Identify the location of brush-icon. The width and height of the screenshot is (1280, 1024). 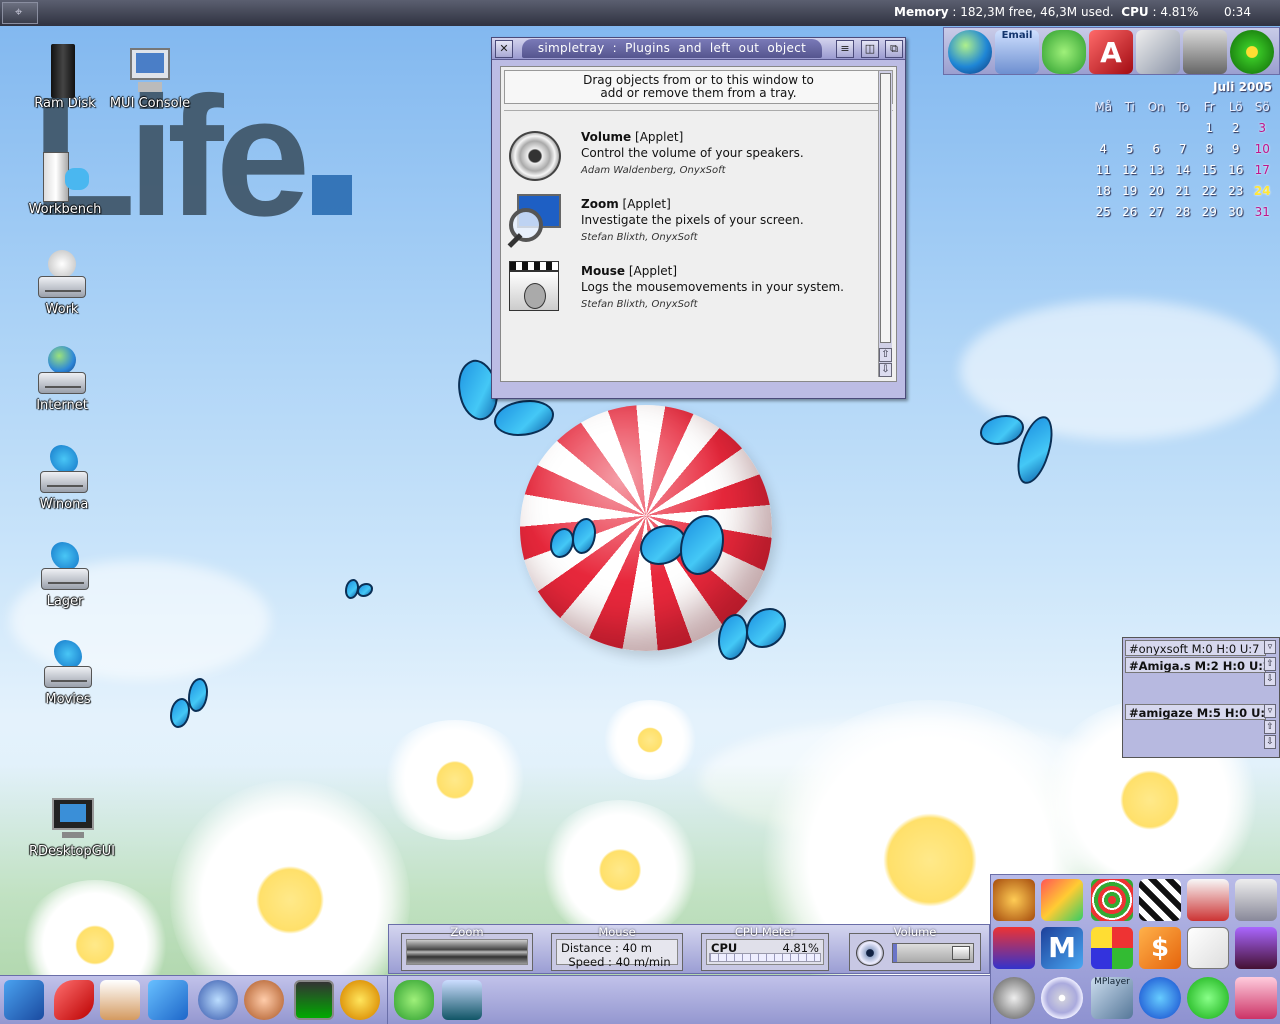
(24, 1000).